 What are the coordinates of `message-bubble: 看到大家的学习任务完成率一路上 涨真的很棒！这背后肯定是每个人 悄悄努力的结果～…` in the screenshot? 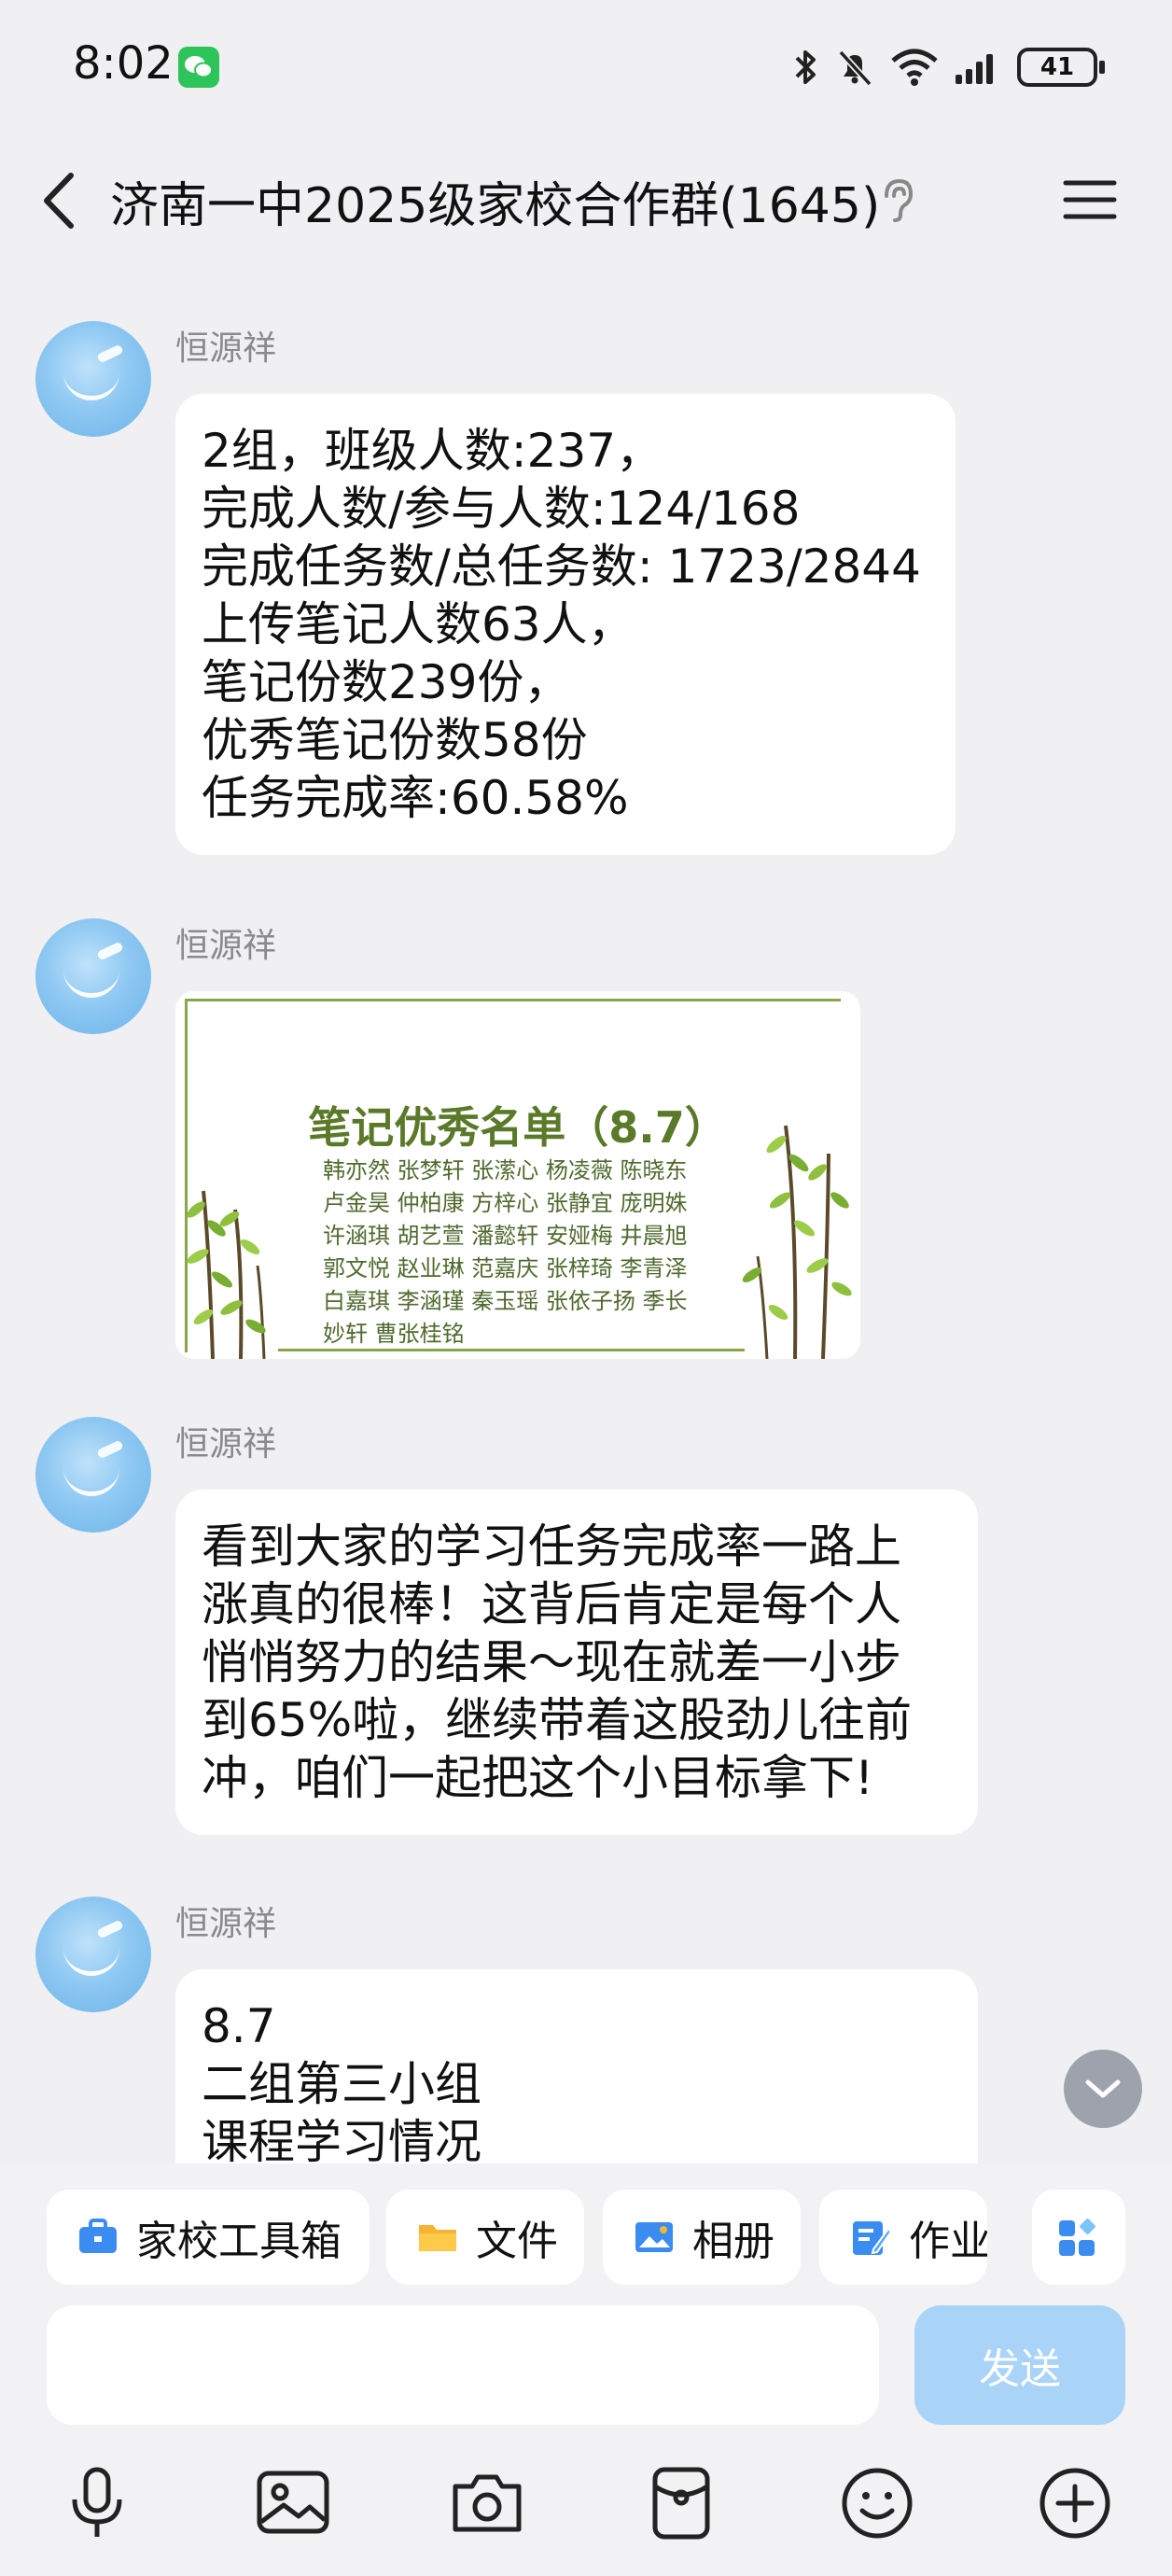 It's located at (576, 1662).